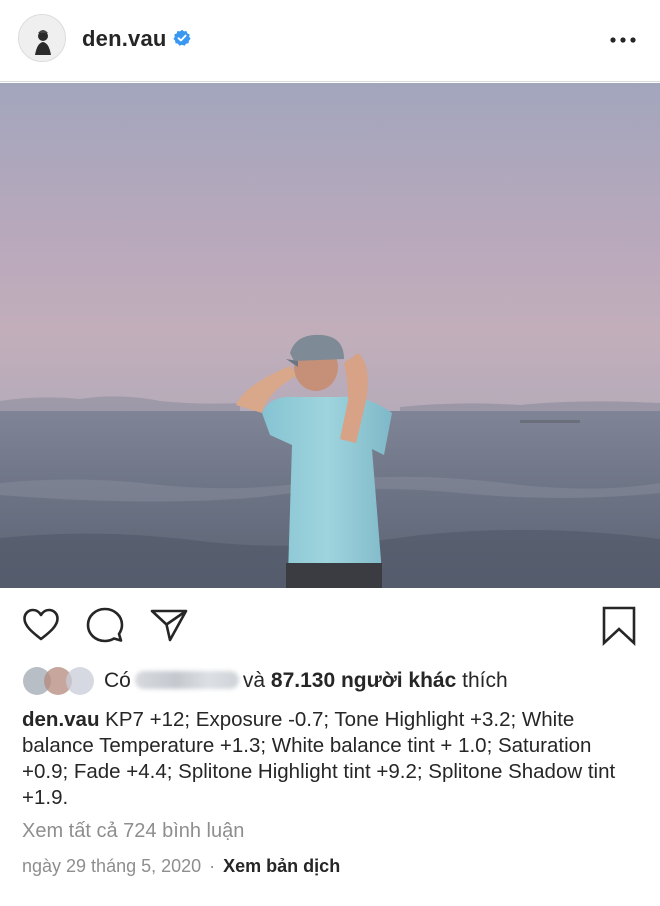 The width and height of the screenshot is (660, 906). Describe the element at coordinates (398, 680) in the screenshot. I see `likes-others: người khác` at that location.